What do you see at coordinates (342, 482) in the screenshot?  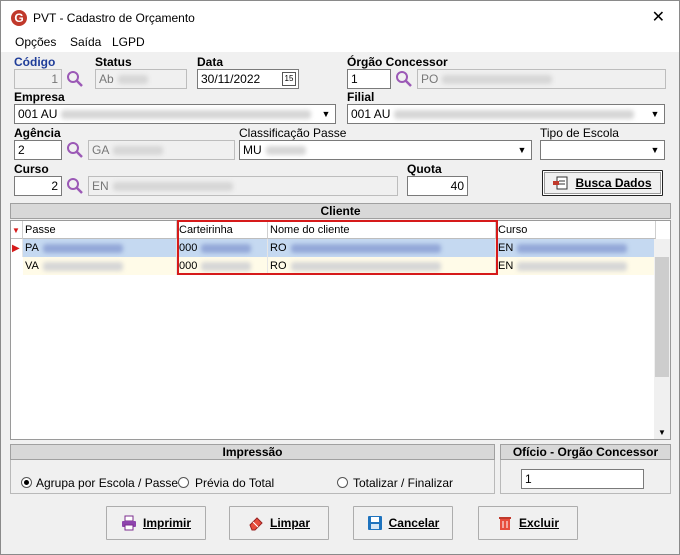 I see `radio-totalizar` at bounding box center [342, 482].